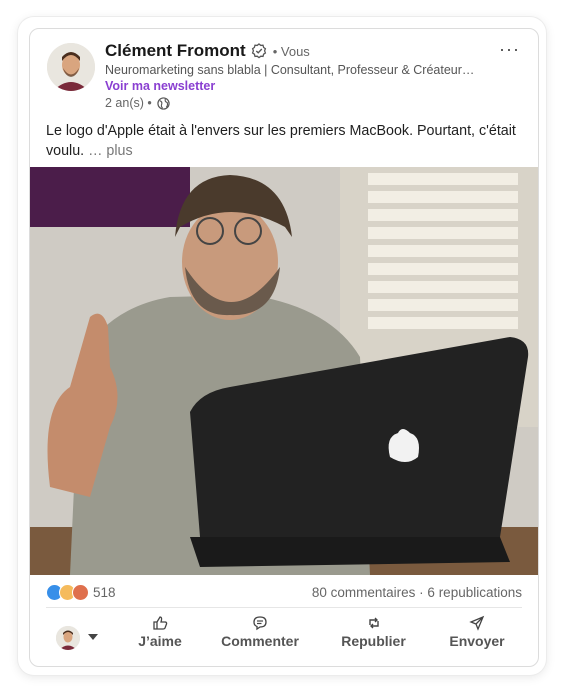  I want to click on caret-down-icon, so click(93, 637).